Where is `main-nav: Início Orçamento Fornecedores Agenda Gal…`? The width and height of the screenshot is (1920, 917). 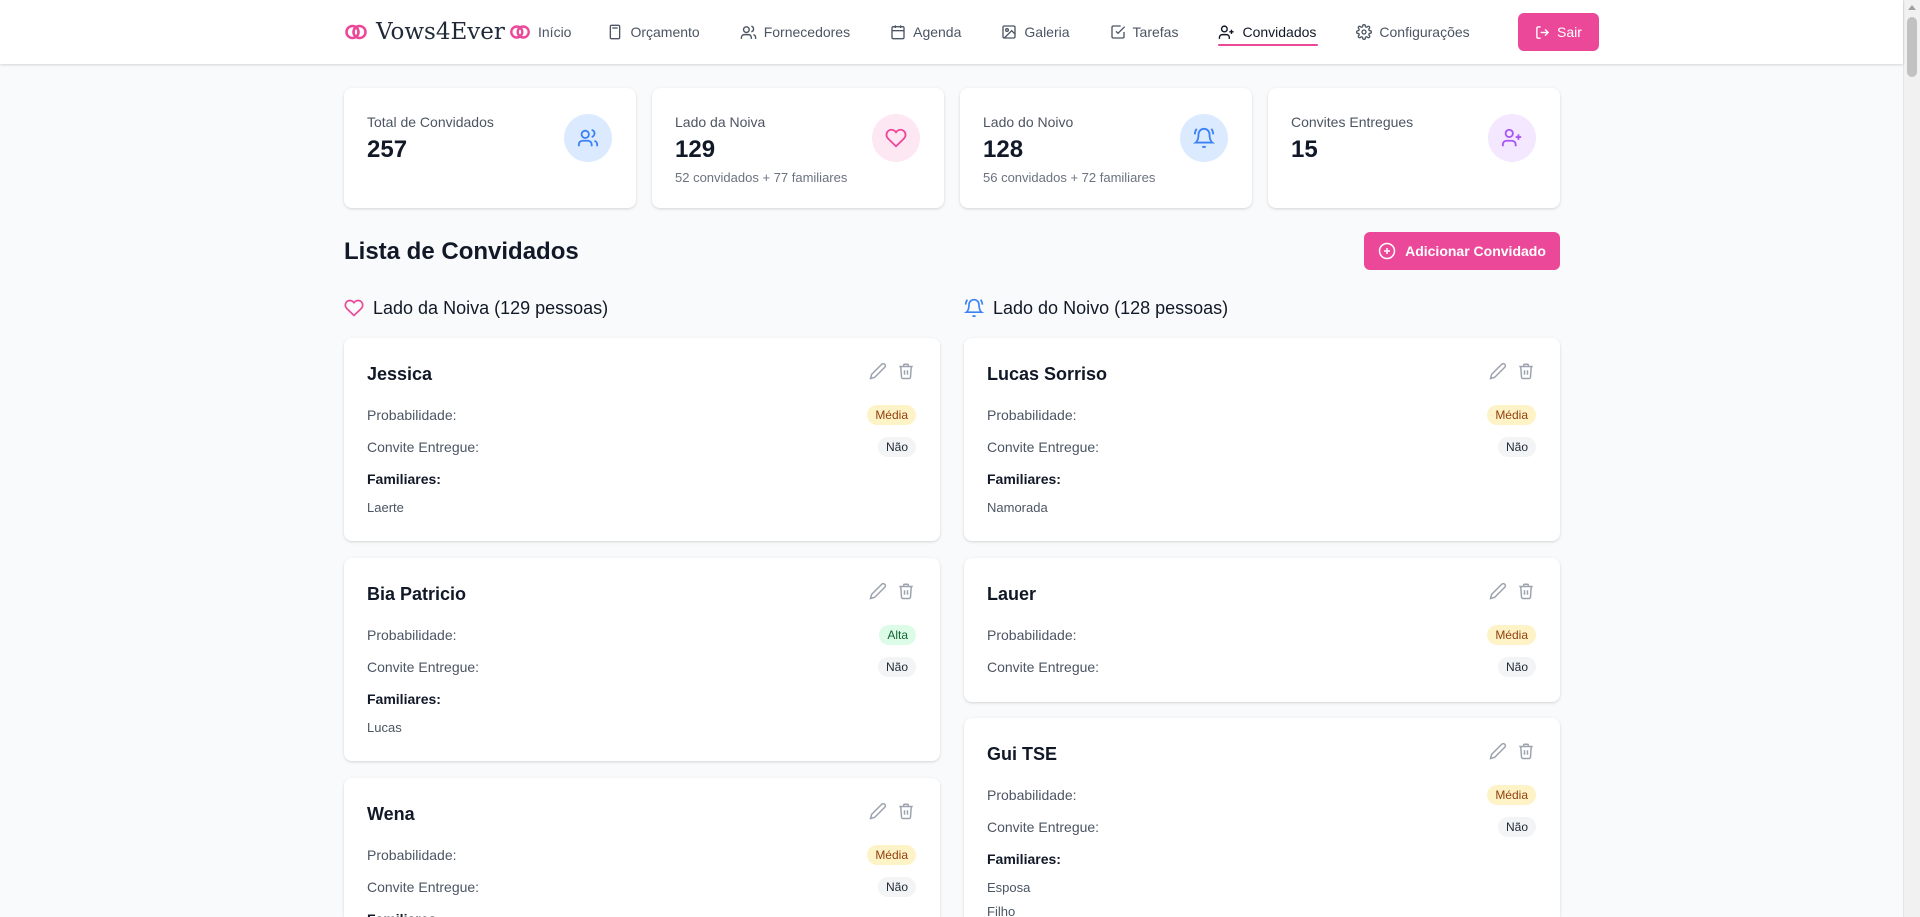
main-nav: Início Orçamento Fornecedores Agenda Gal… is located at coordinates (989, 32).